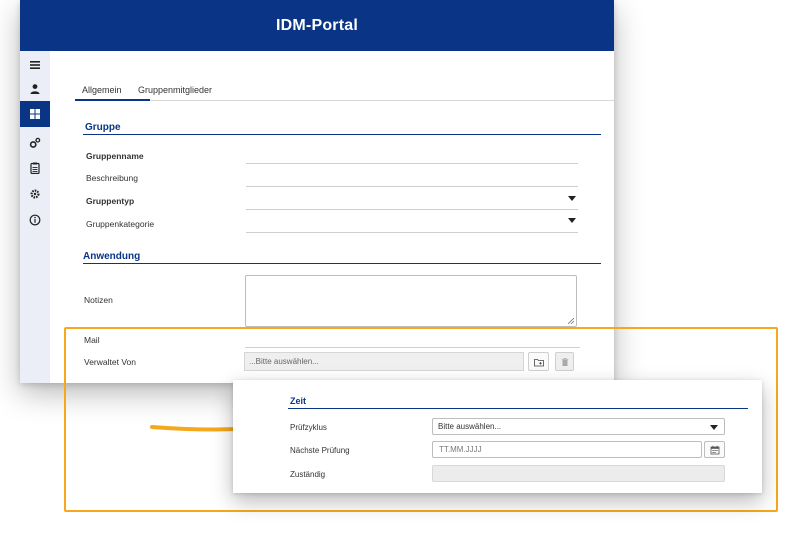 The image size is (800, 533). I want to click on sidebar, so click(35, 217).